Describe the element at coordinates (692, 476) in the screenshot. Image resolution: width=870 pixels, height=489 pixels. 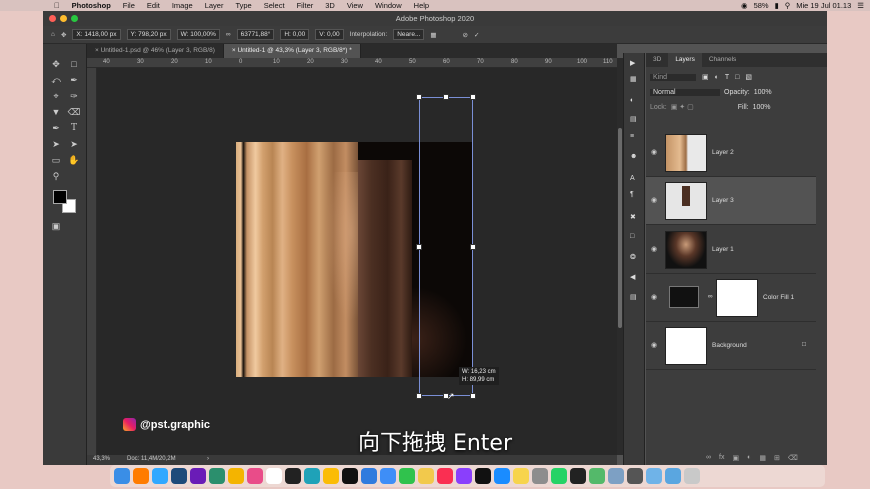
I see `trash-bin-icon` at that location.